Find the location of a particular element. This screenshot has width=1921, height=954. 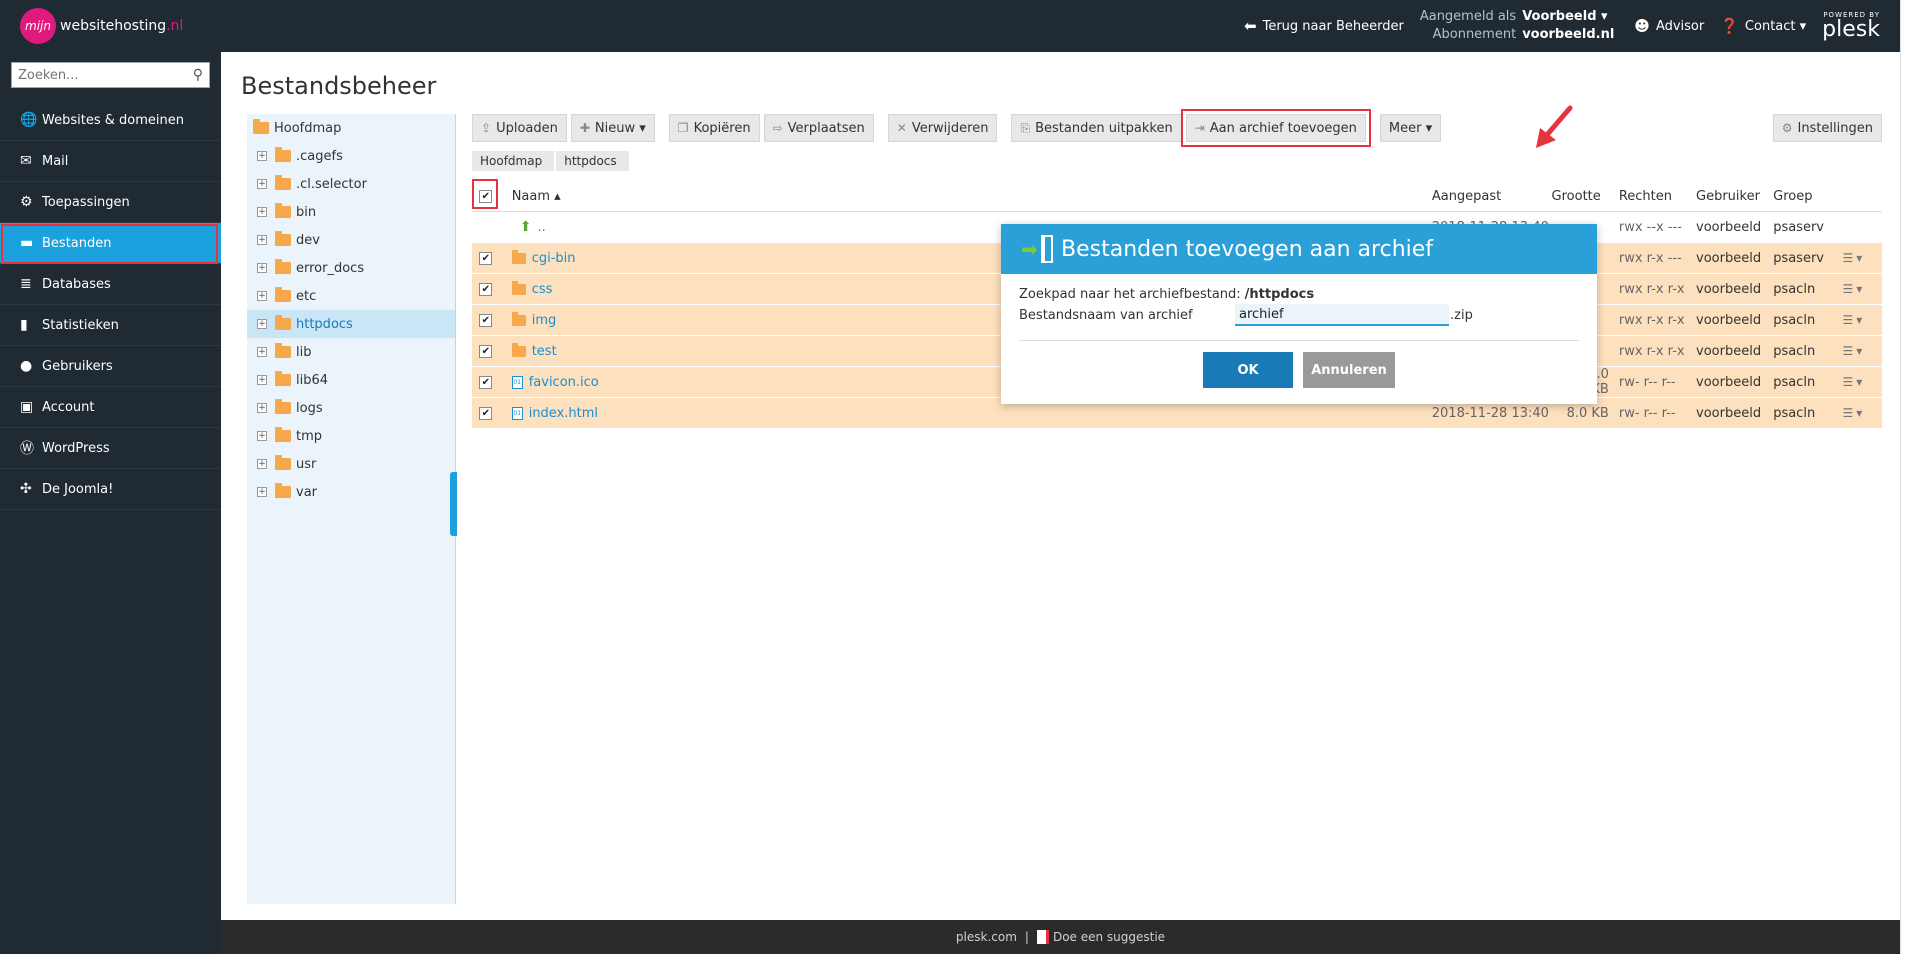

tree-item: + dev is located at coordinates (351, 240).